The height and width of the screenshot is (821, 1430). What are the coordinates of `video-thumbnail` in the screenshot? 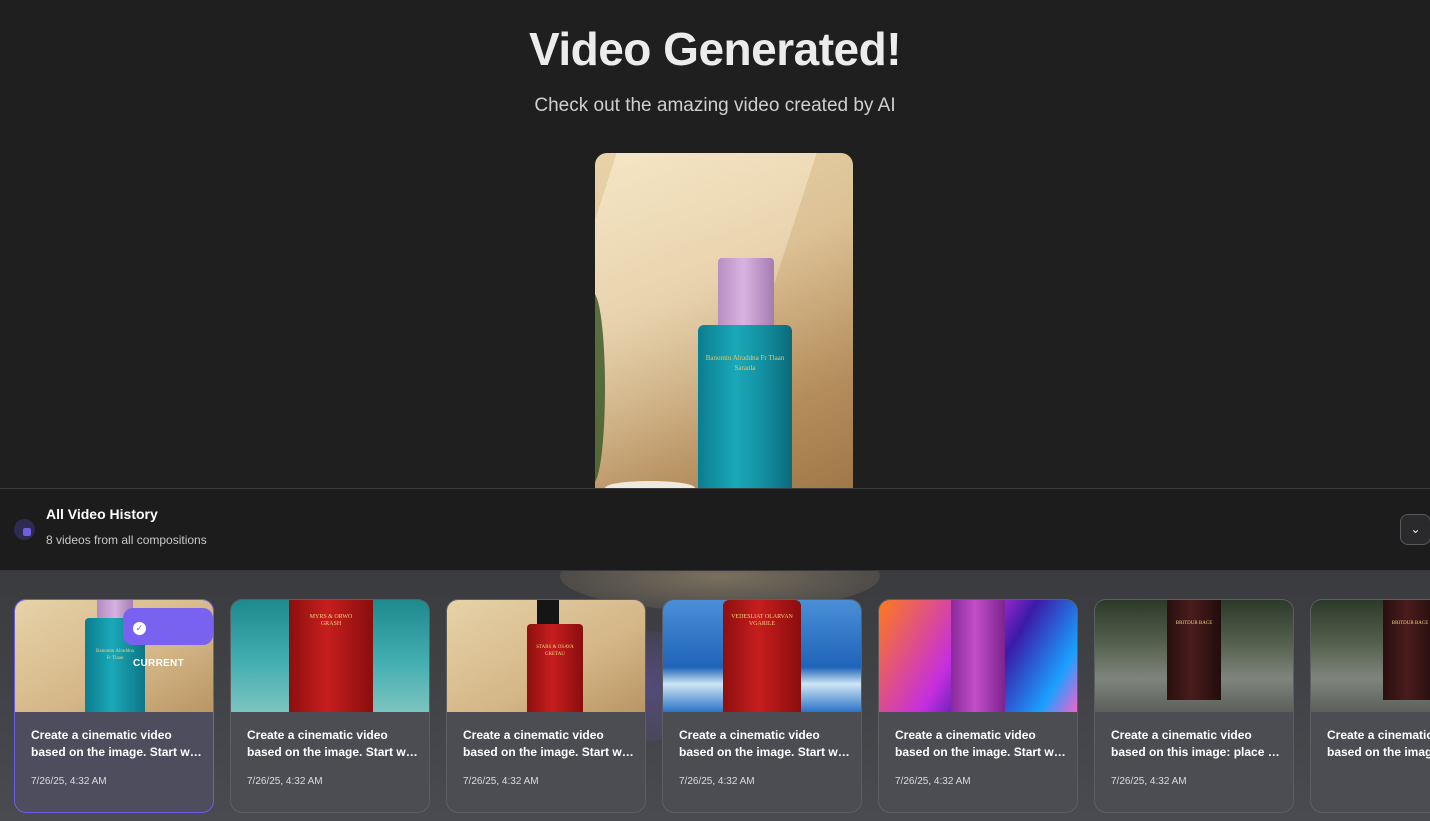 It's located at (978, 656).